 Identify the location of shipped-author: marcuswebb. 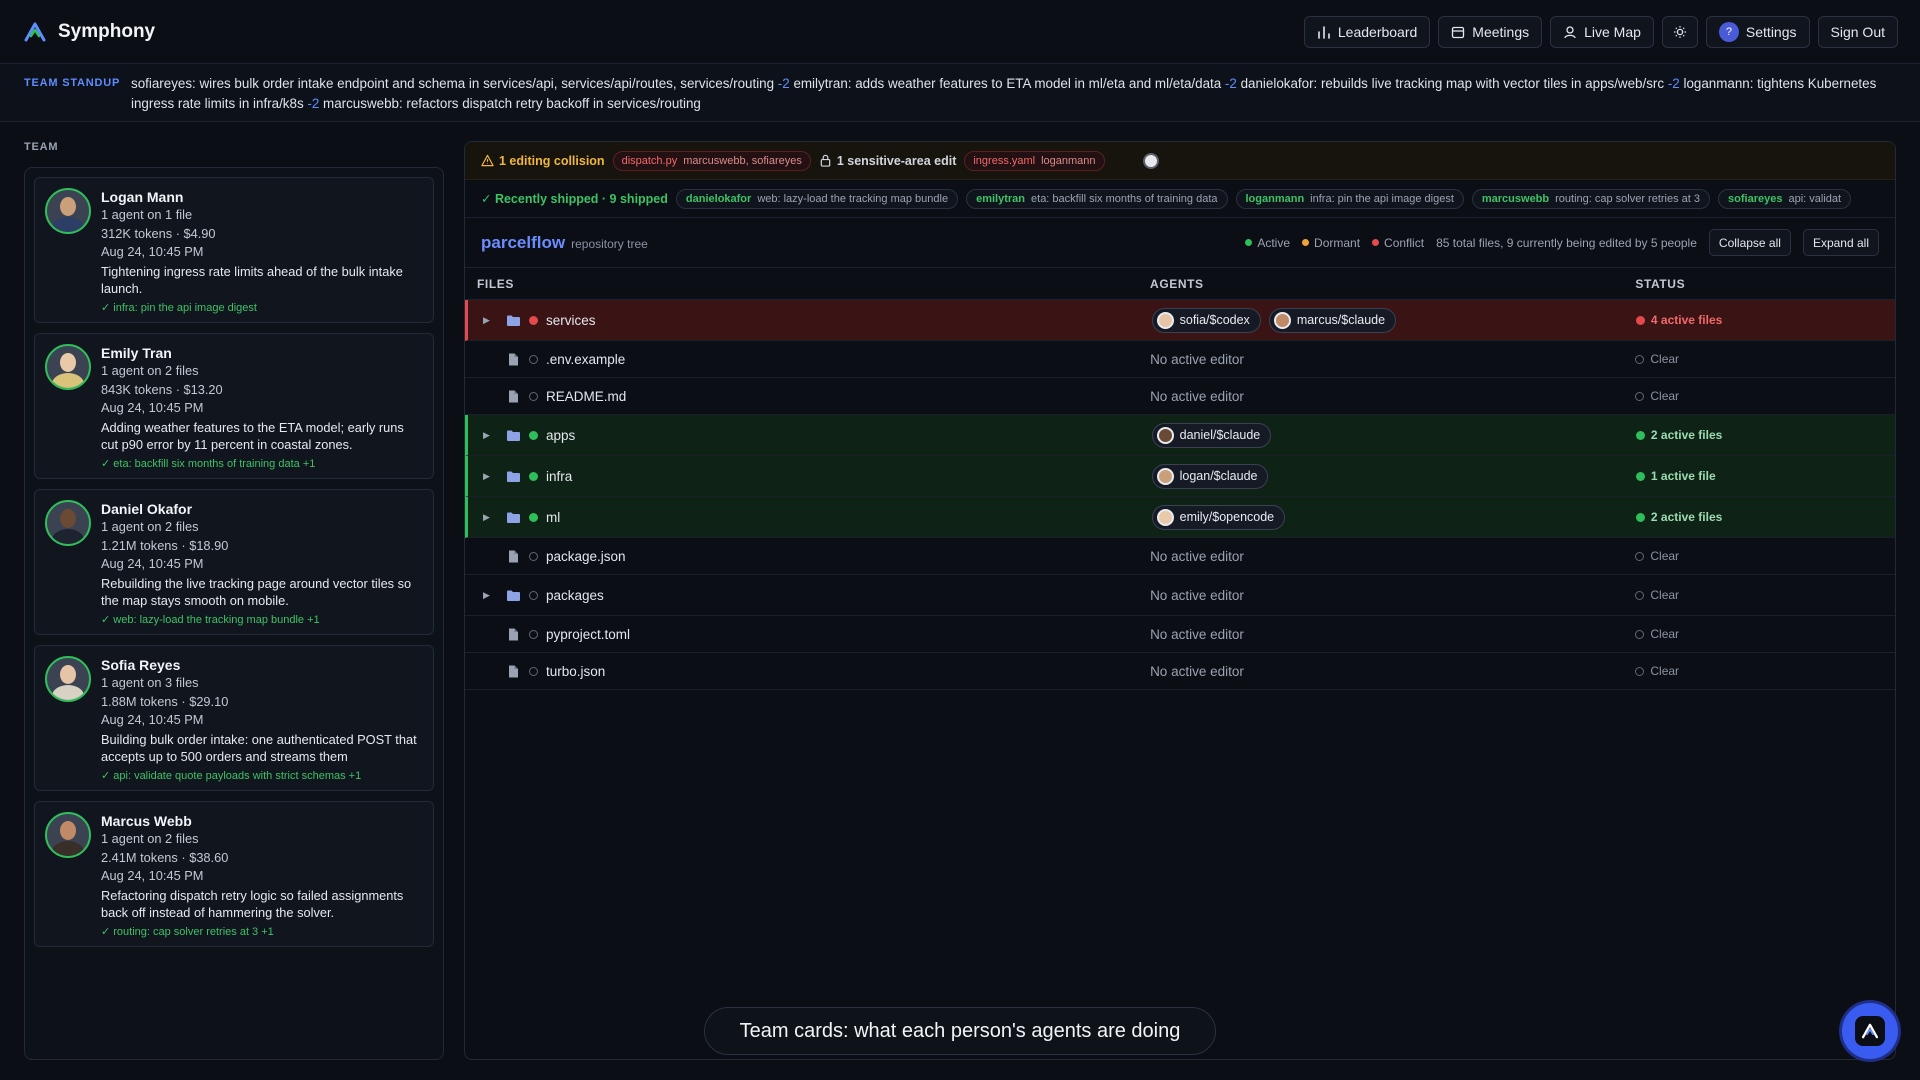
(1515, 198).